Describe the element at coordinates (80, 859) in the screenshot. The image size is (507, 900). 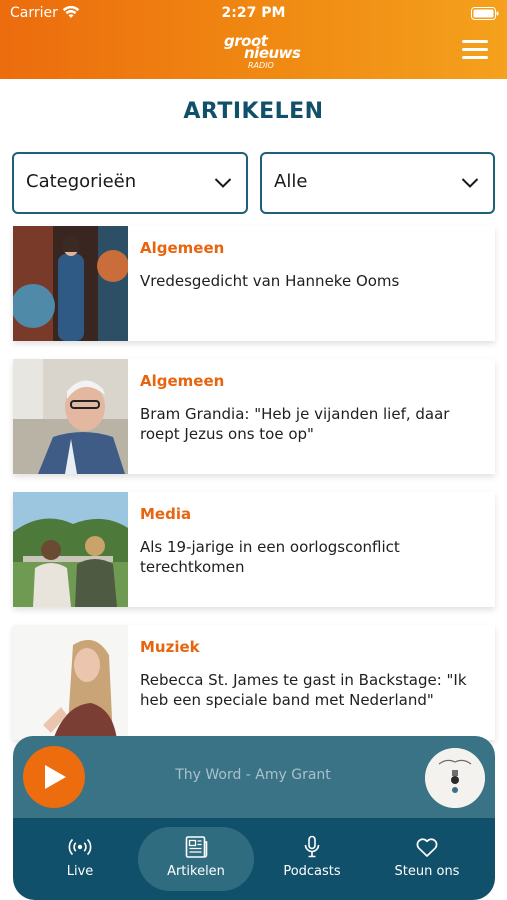
I see `tab-live: Live` at that location.